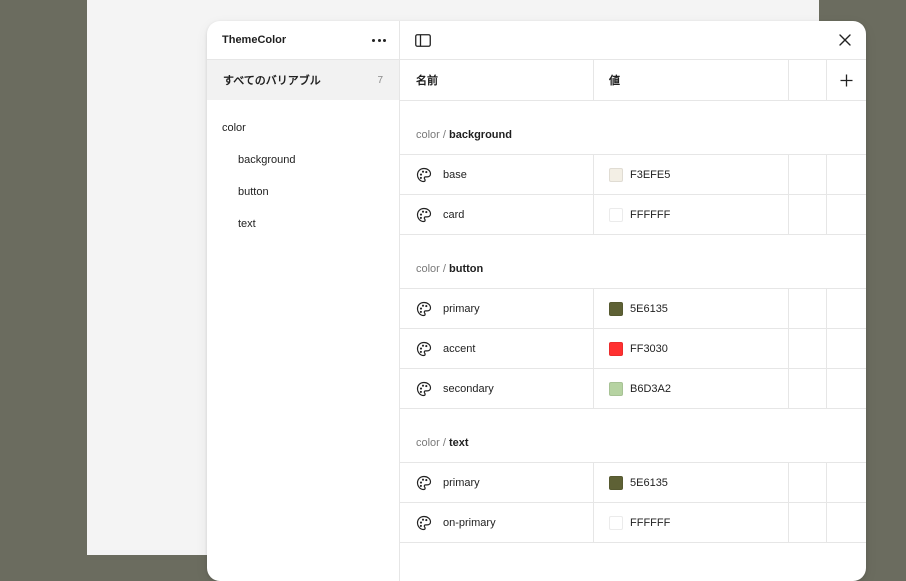  Describe the element at coordinates (808, 80) in the screenshot. I see `column-header-extra` at that location.